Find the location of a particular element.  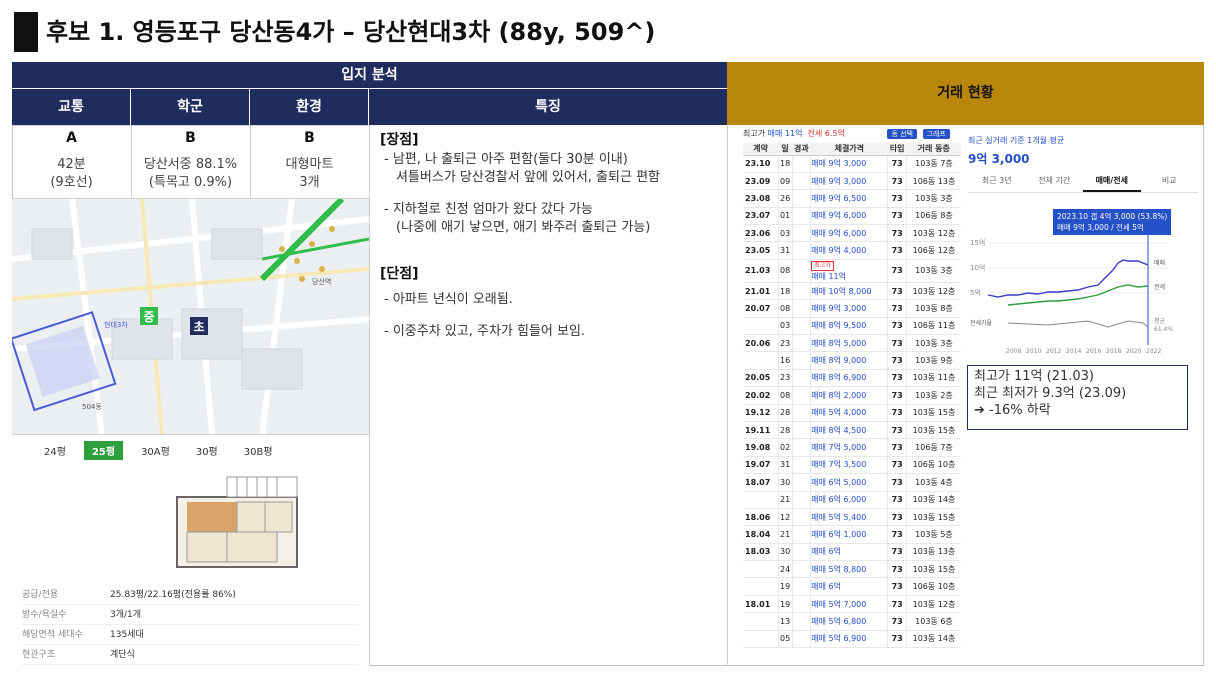

location-map: 중 초 504동 현대3차 당산역 is located at coordinates (190, 316).